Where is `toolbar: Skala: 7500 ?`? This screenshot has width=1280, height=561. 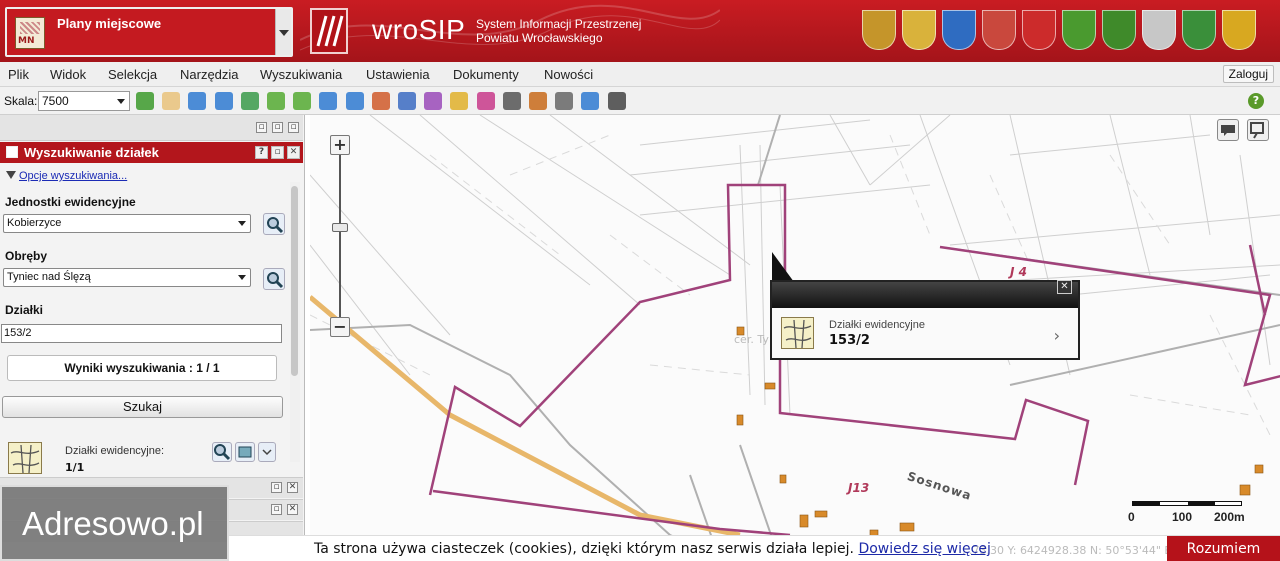
toolbar: Skala: 7500 ? is located at coordinates (640, 101).